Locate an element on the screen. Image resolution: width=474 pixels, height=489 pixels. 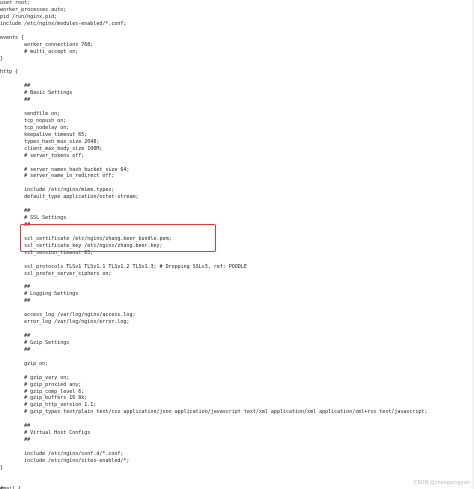
code-line: ssl_session_timeout 65; is located at coordinates (47, 252).